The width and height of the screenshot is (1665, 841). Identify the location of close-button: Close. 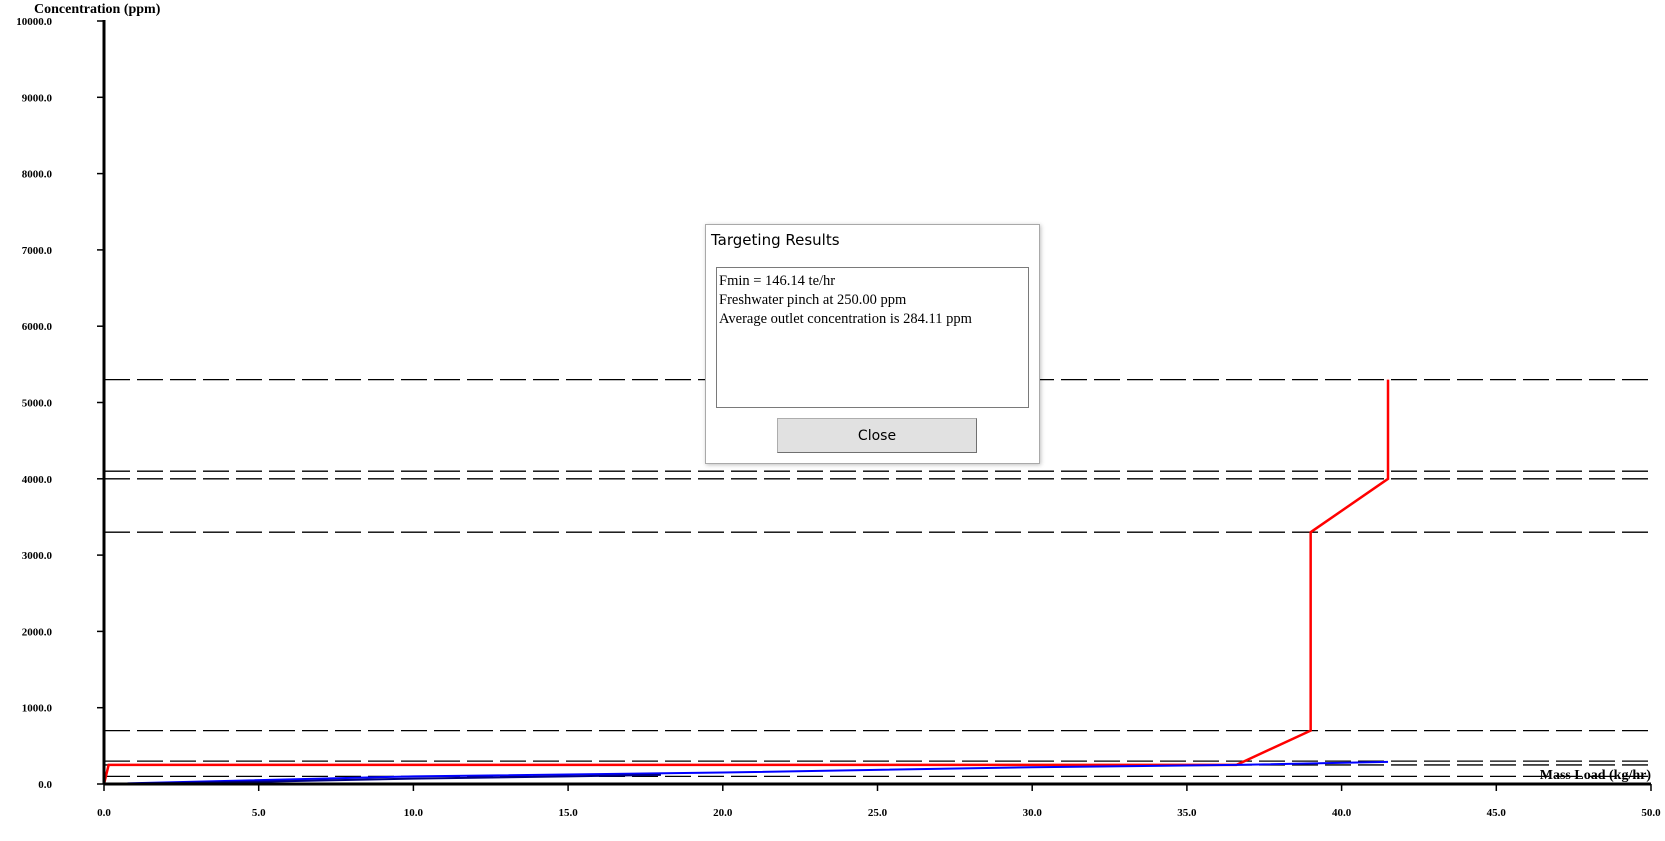
(877, 435).